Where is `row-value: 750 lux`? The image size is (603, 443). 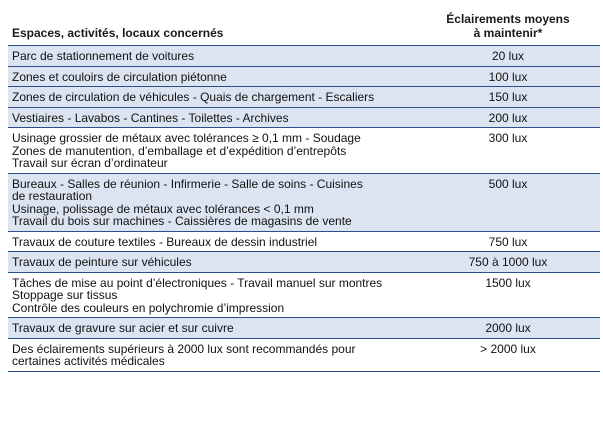 row-value: 750 lux is located at coordinates (508, 241).